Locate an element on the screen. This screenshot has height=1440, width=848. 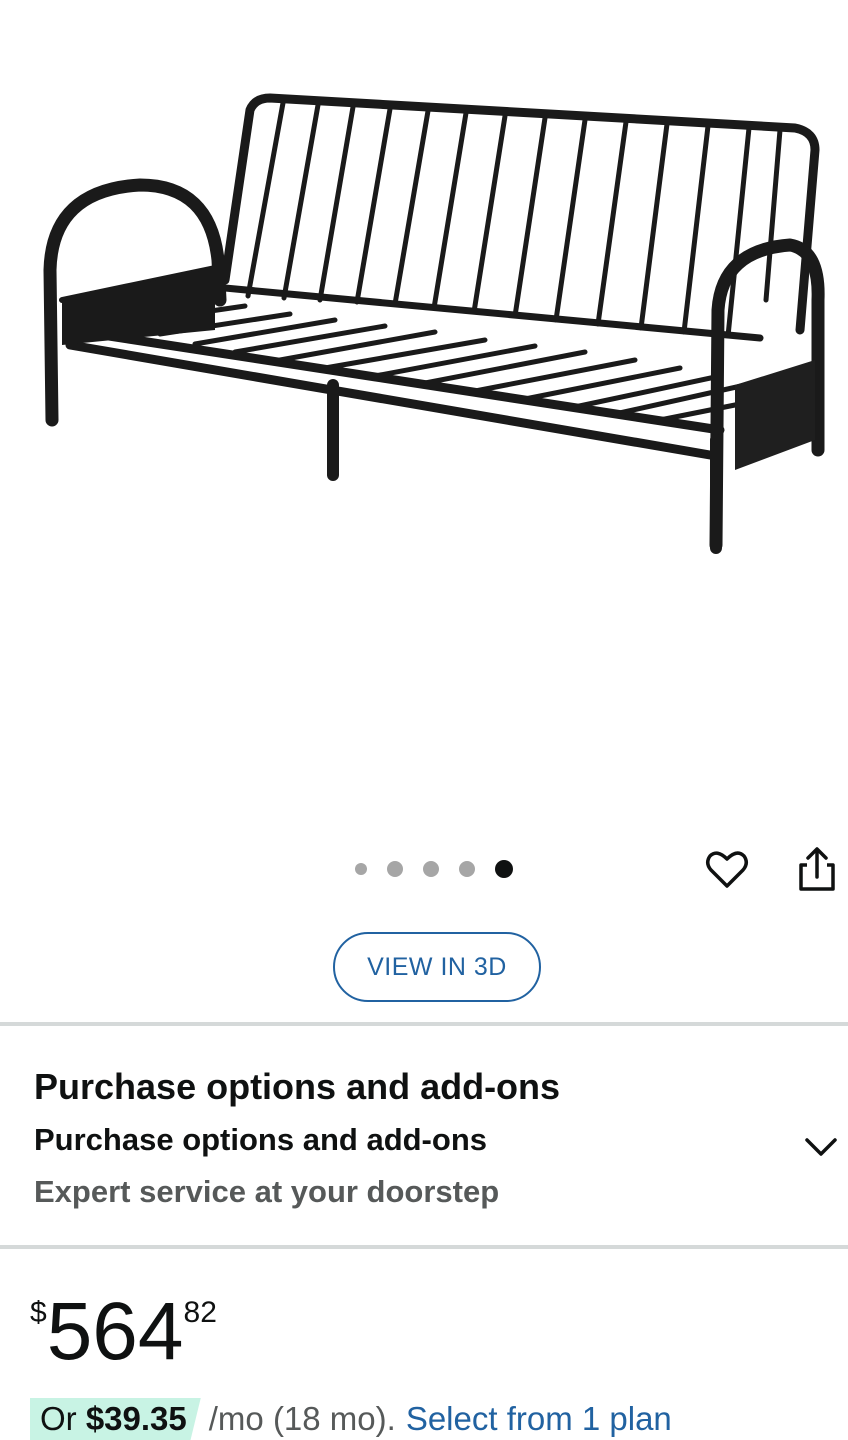
expert-service-note: Expert service at your doorstep is located at coordinates (267, 1191).